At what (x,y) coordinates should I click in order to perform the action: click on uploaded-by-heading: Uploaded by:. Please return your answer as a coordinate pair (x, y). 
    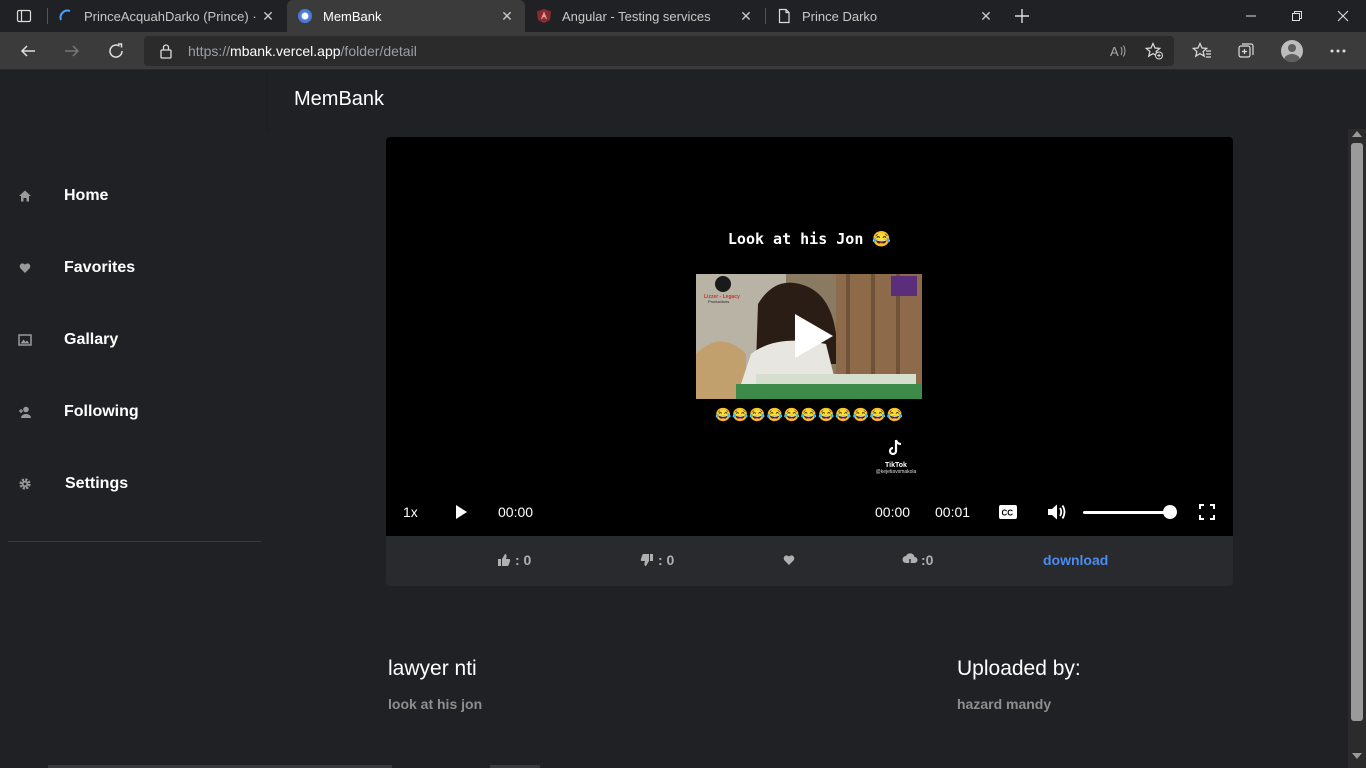
    Looking at the image, I should click on (1019, 668).